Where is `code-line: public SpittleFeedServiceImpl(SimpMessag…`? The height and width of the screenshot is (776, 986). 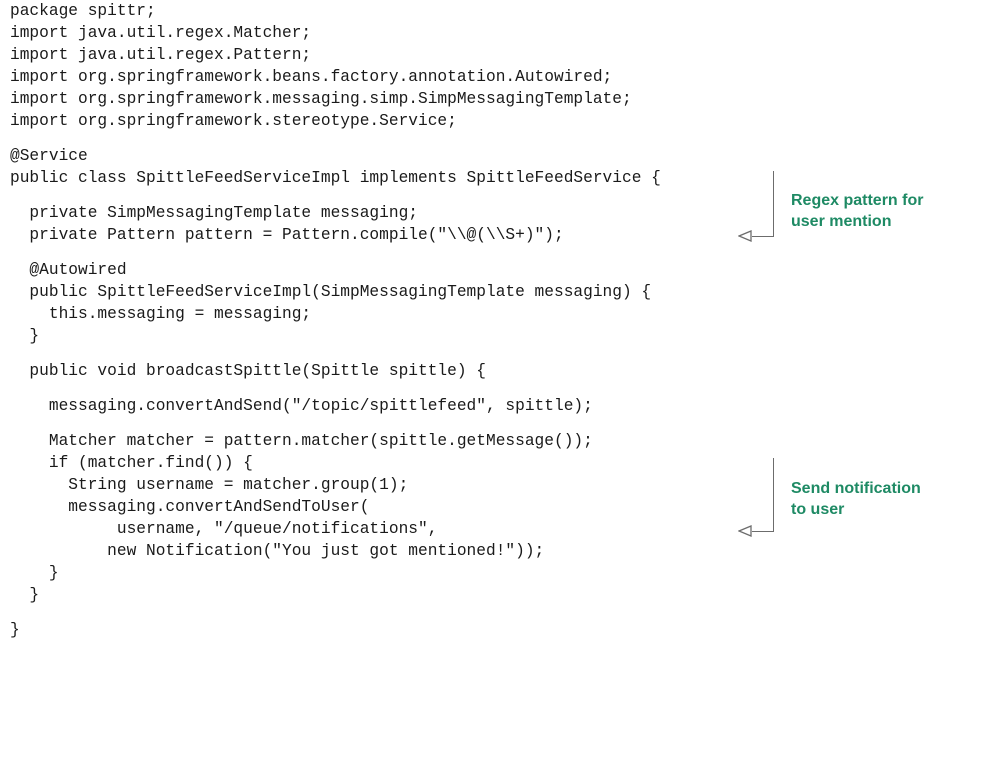 code-line: public SpittleFeedServiceImpl(SimpMessag… is located at coordinates (331, 292).